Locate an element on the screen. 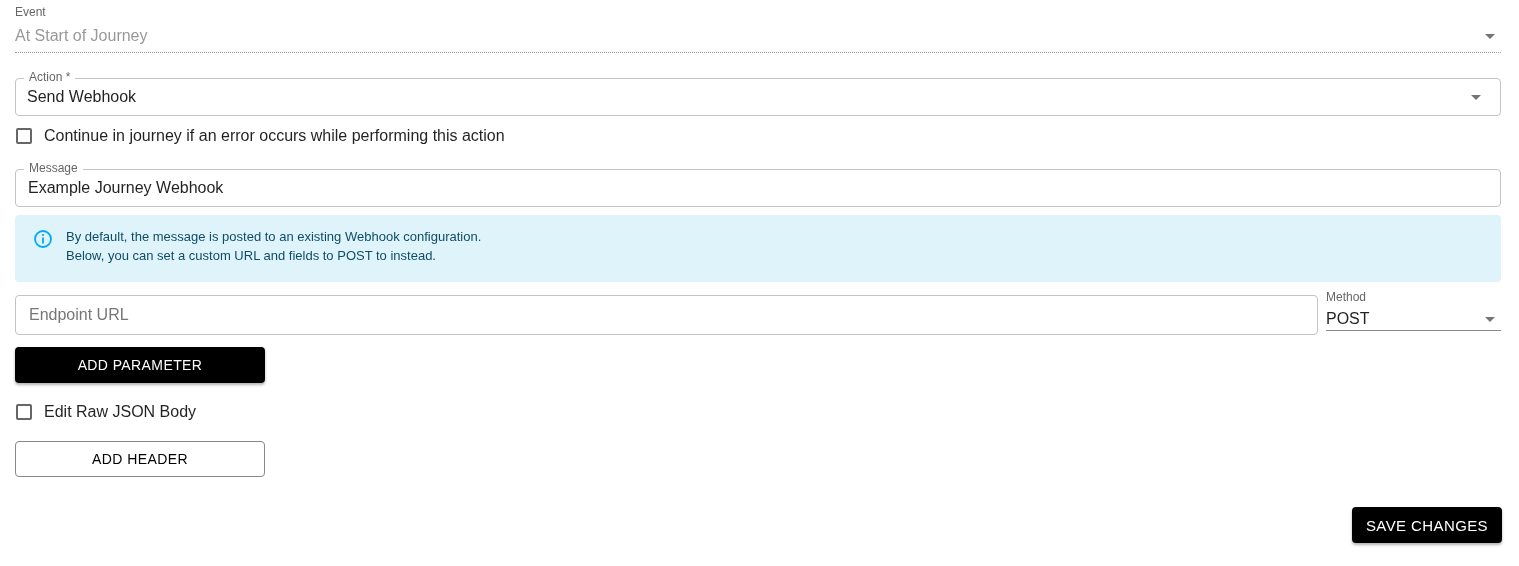  save-changes-button: SAVE CHANGES is located at coordinates (1427, 525).